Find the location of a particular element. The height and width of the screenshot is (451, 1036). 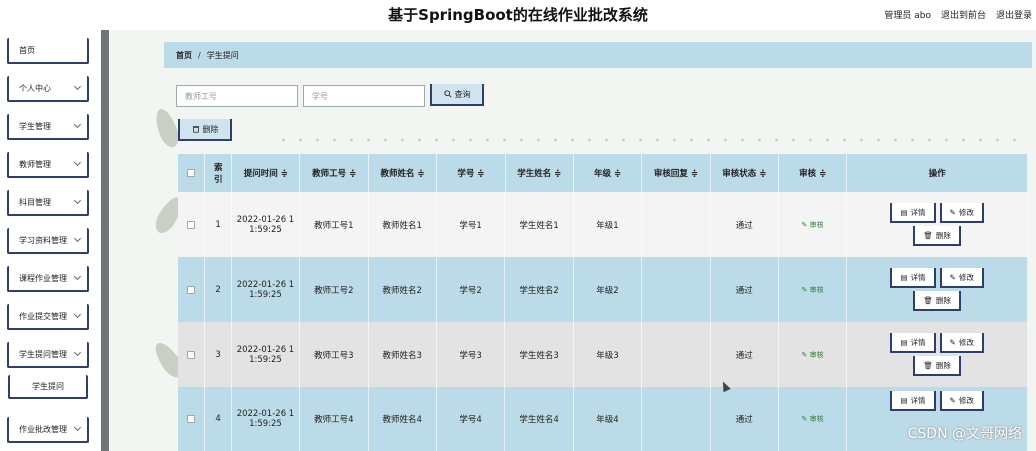

delete-button-label: 删除 is located at coordinates (943, 235).